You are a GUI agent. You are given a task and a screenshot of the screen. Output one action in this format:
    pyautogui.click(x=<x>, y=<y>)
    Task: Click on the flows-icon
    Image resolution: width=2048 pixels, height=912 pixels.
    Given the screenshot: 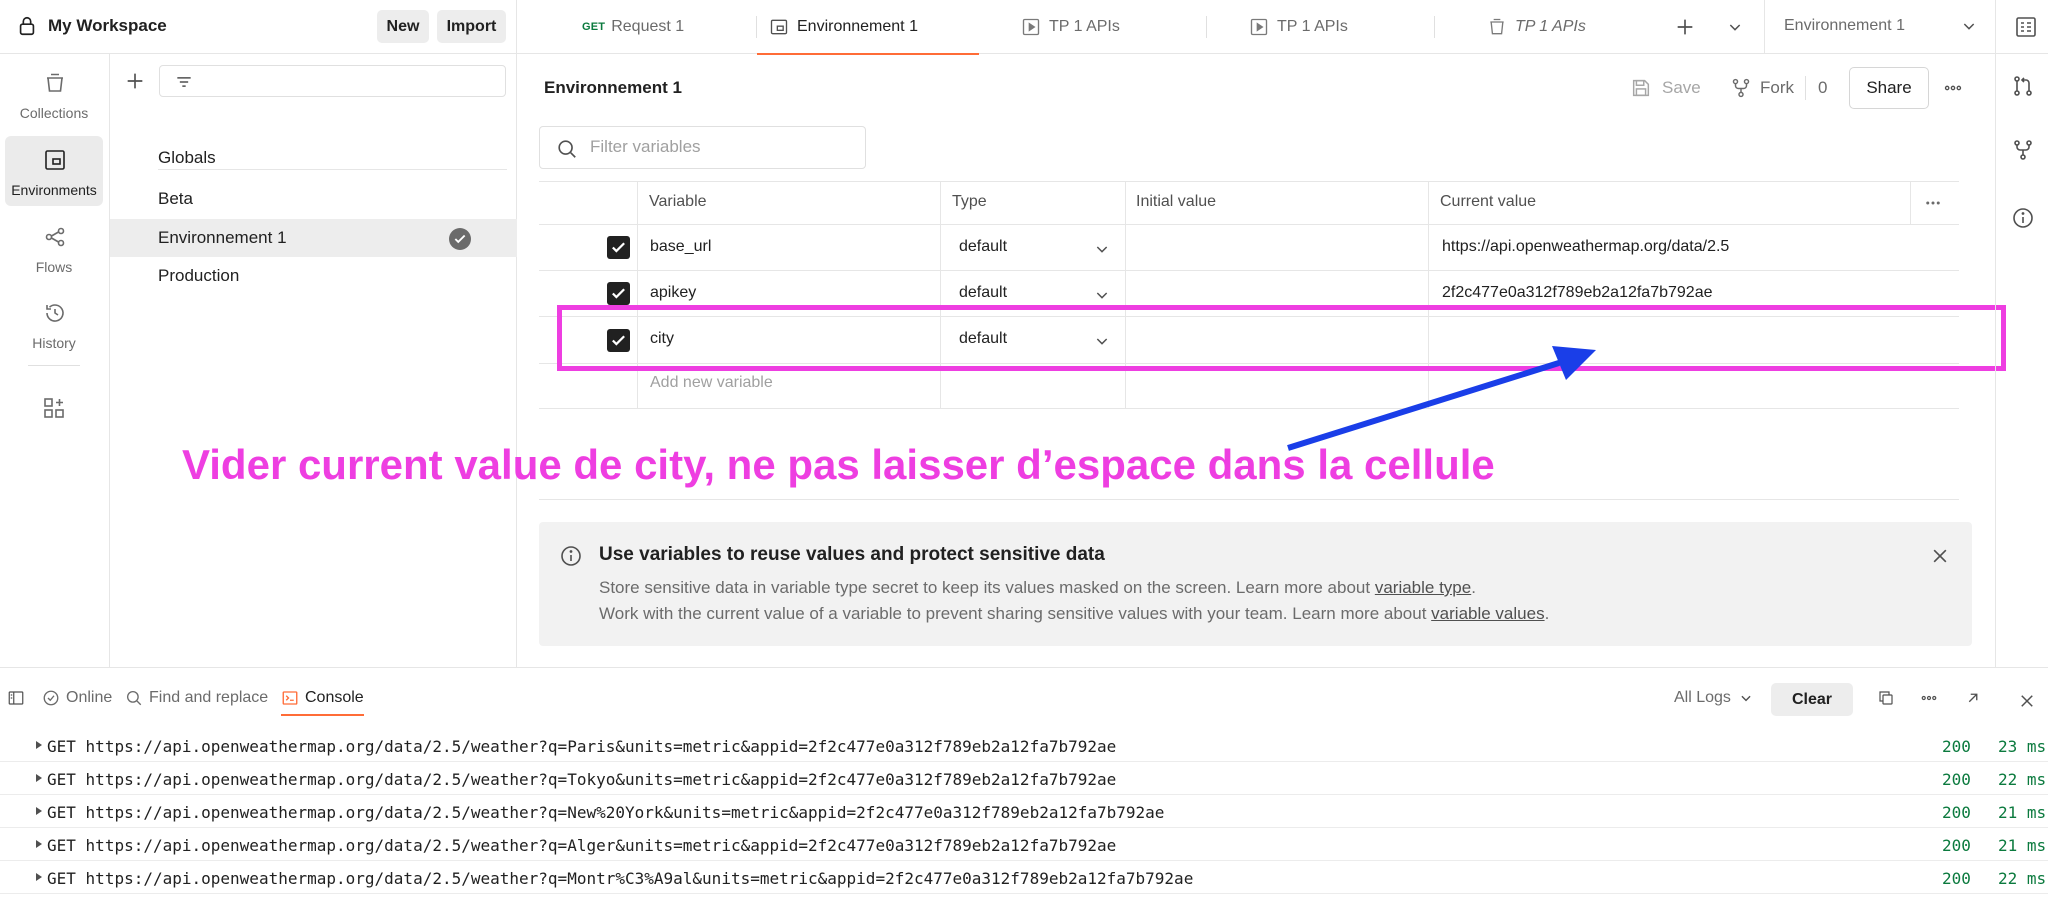 What is the action you would take?
    pyautogui.click(x=55, y=237)
    